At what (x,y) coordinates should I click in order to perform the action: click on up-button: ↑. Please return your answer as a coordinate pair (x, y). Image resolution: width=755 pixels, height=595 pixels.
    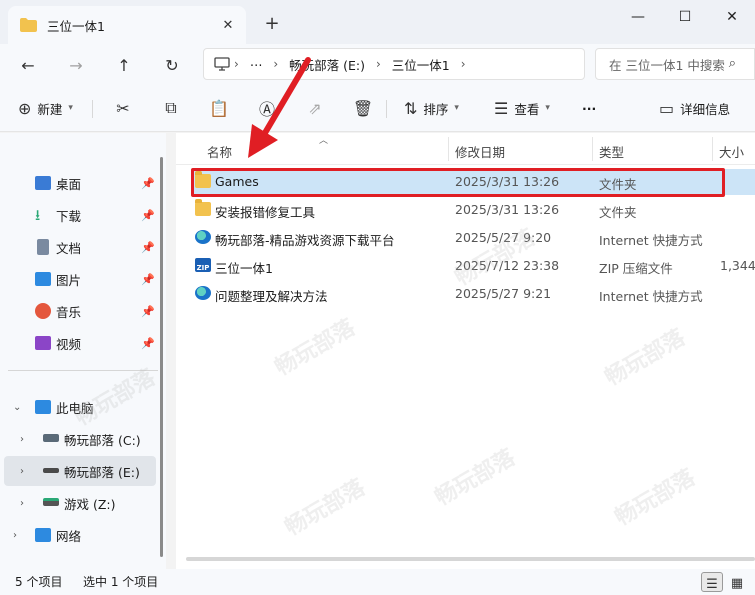
    Looking at the image, I should click on (124, 65).